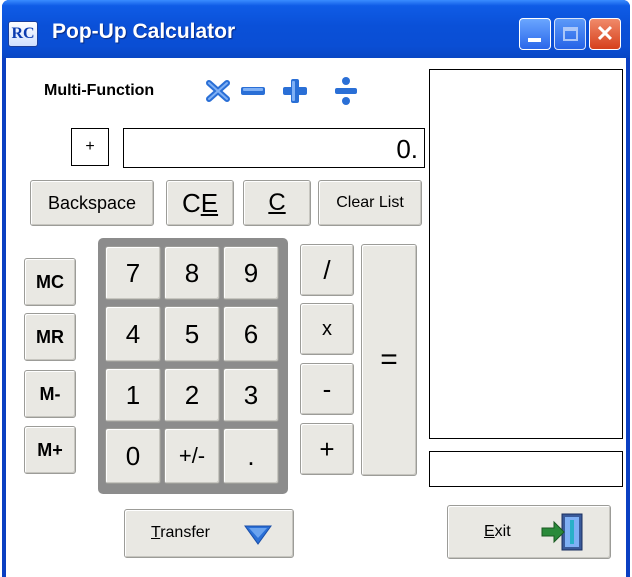 The height and width of the screenshot is (577, 632). I want to click on history-entry-field, so click(526, 469).